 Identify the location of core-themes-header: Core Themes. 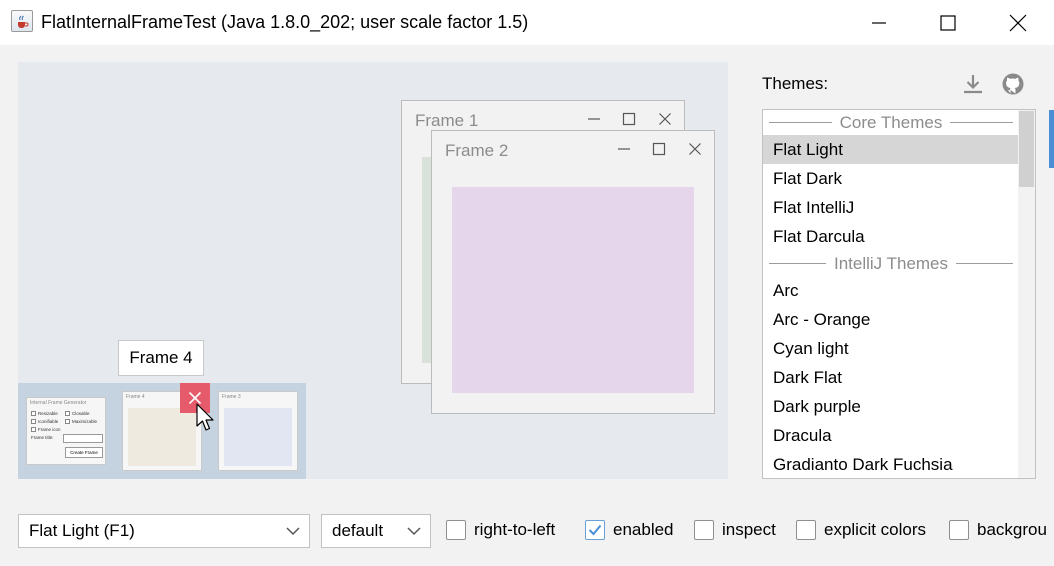
(891, 122).